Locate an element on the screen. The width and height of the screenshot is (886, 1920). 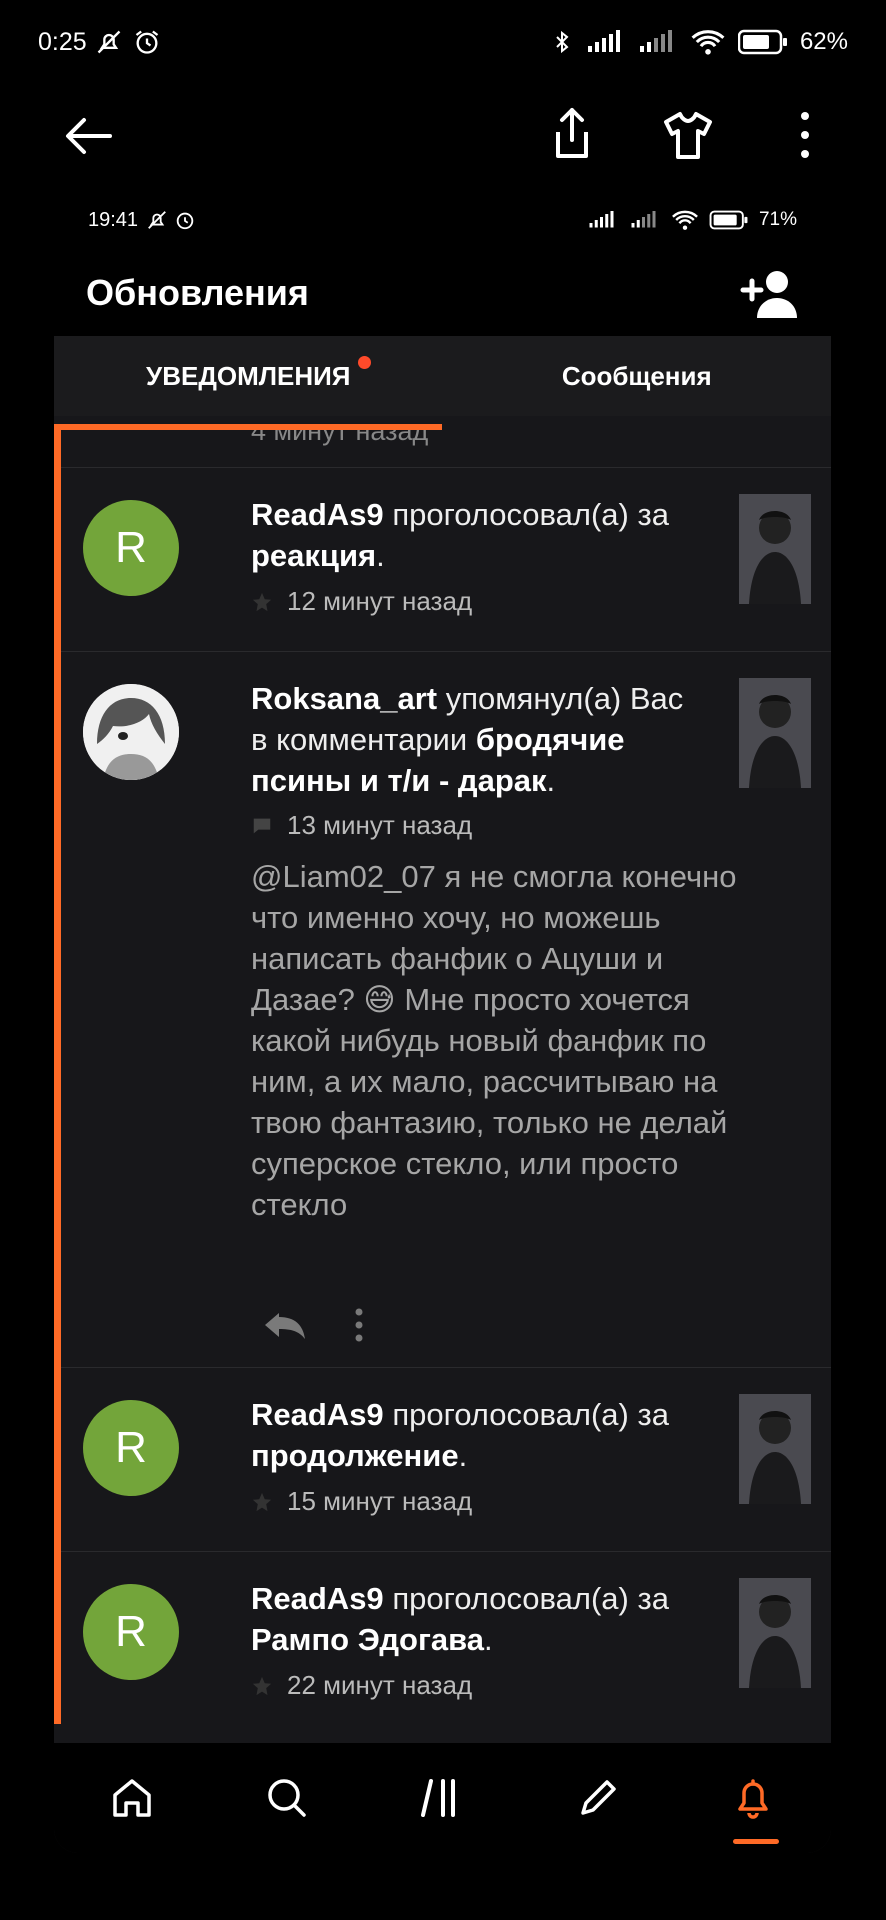
back-arrow-icon is located at coordinates (88, 136).